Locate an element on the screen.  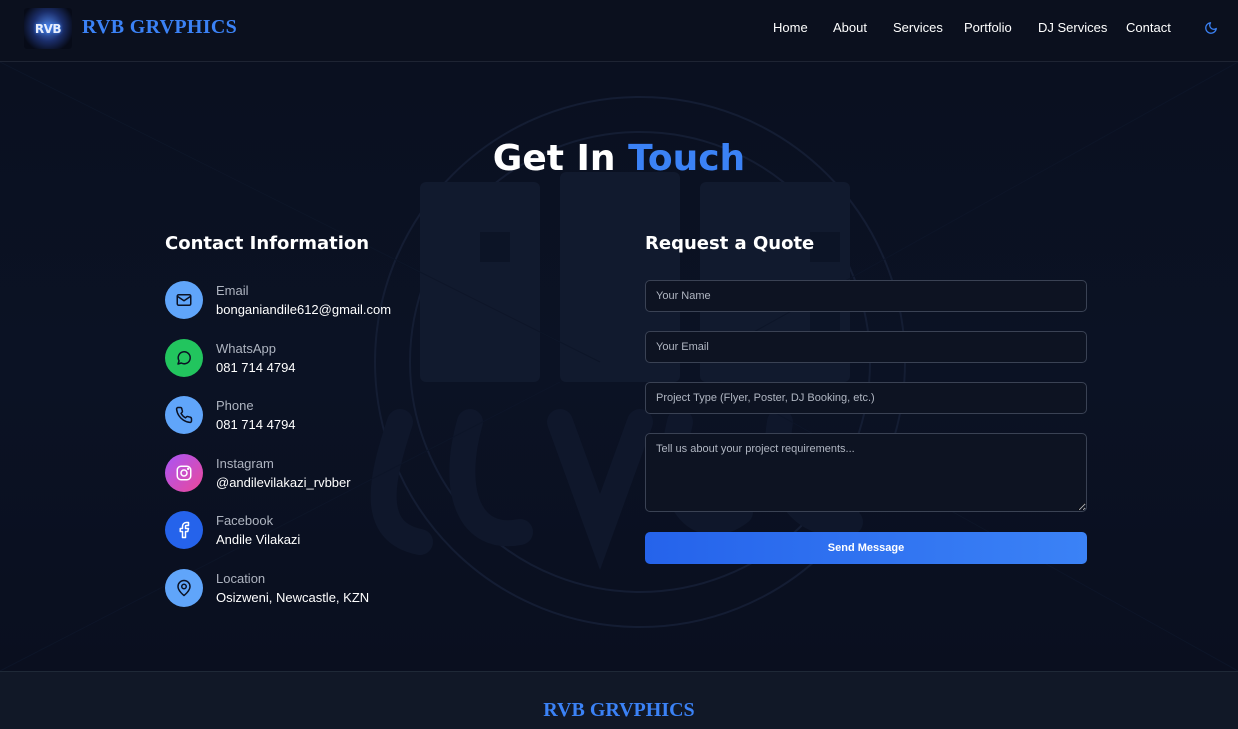
name-input is located at coordinates (866, 296).